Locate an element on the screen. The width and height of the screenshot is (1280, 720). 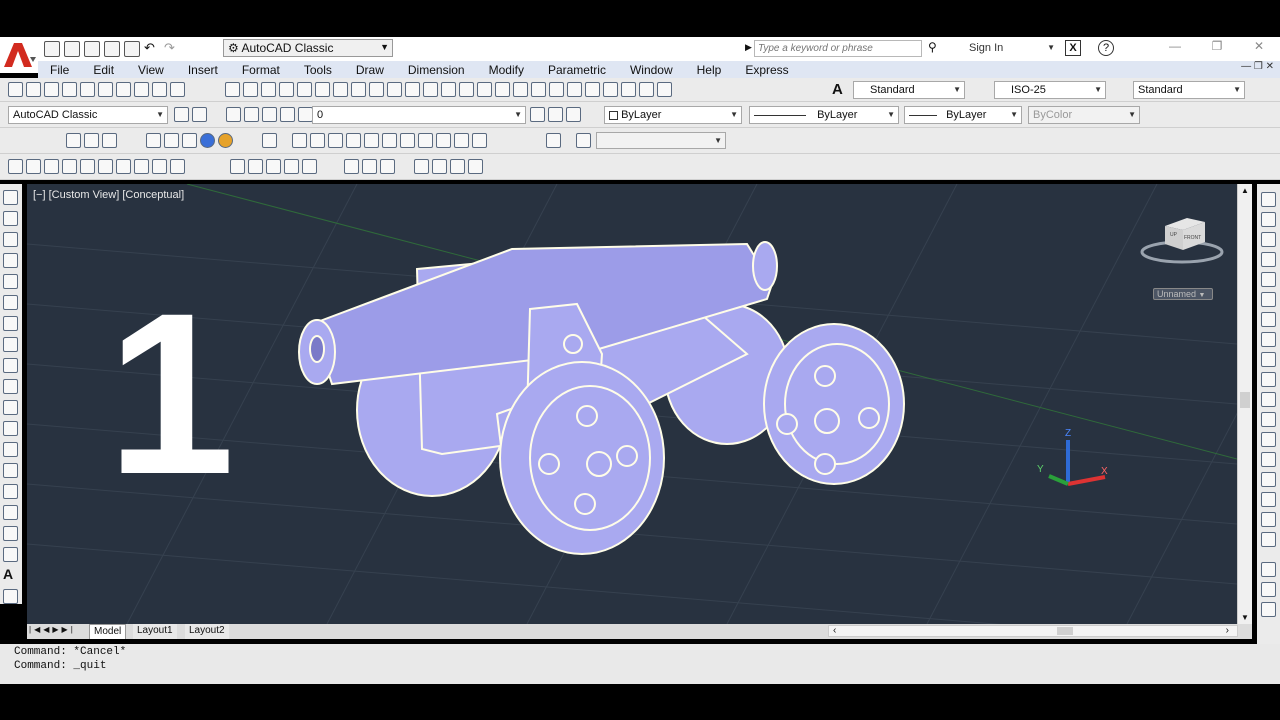
workspace-dropdown: ⚙ AutoCAD Classic ▼ is located at coordinates (308, 48).